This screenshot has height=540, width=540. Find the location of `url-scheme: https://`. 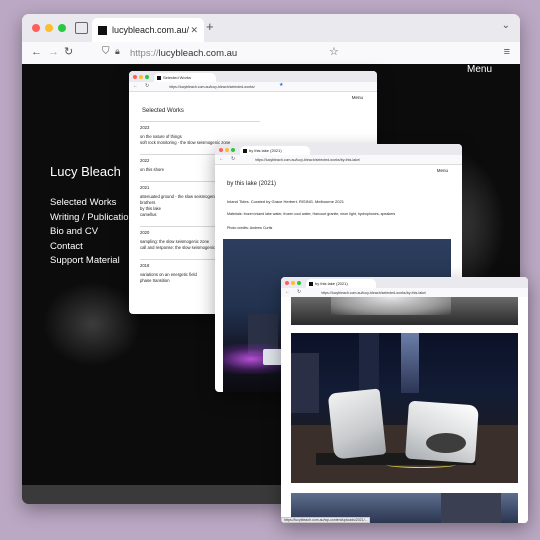

url-scheme: https:// is located at coordinates (144, 53).